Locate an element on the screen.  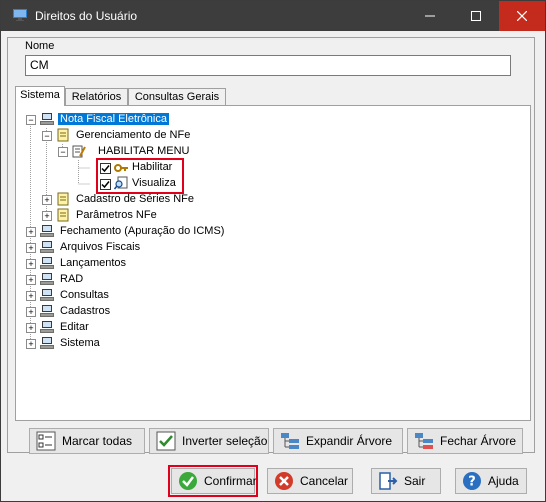
close-icon is located at coordinates (522, 16).